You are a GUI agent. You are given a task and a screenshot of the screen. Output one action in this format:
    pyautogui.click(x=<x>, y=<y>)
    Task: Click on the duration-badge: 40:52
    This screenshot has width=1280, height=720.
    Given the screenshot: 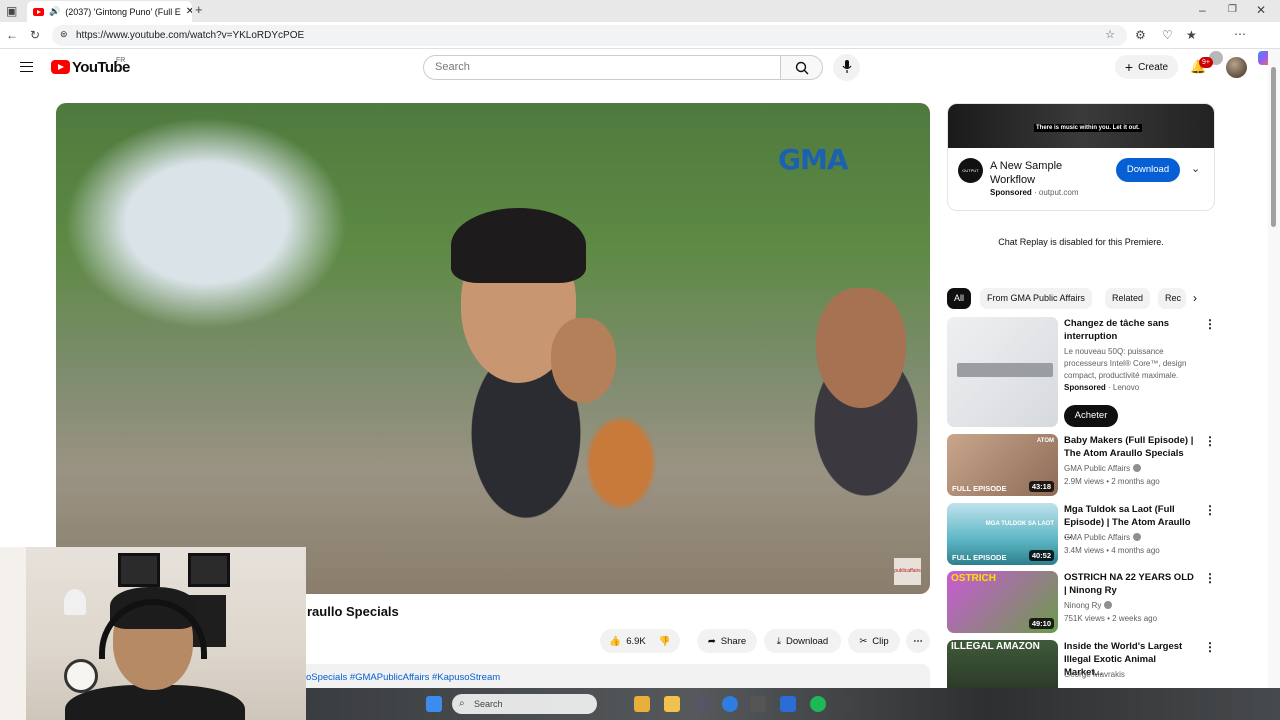 What is the action you would take?
    pyautogui.click(x=1041, y=555)
    